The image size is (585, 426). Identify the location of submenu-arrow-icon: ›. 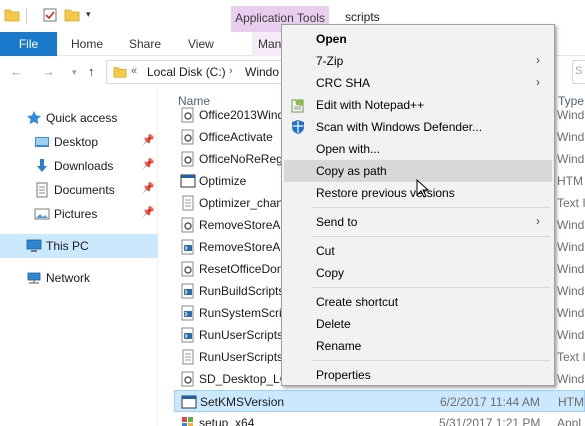
(538, 82).